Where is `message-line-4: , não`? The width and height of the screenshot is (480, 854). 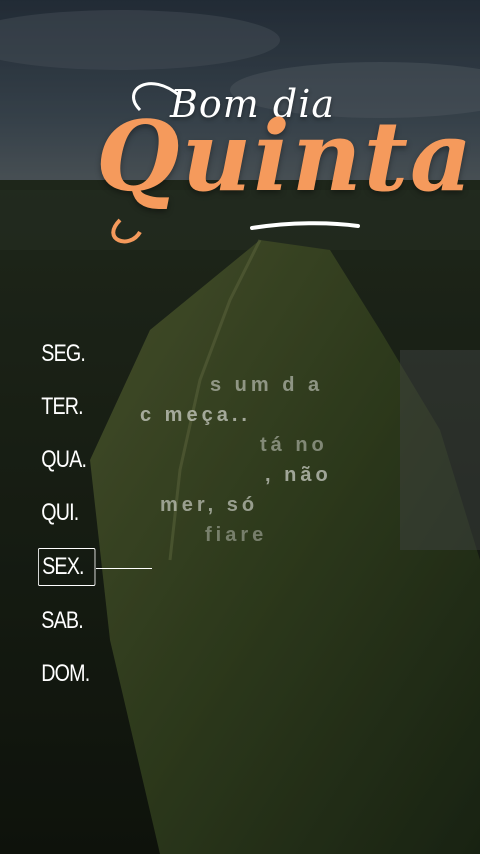 message-line-4: , não is located at coordinates (298, 475).